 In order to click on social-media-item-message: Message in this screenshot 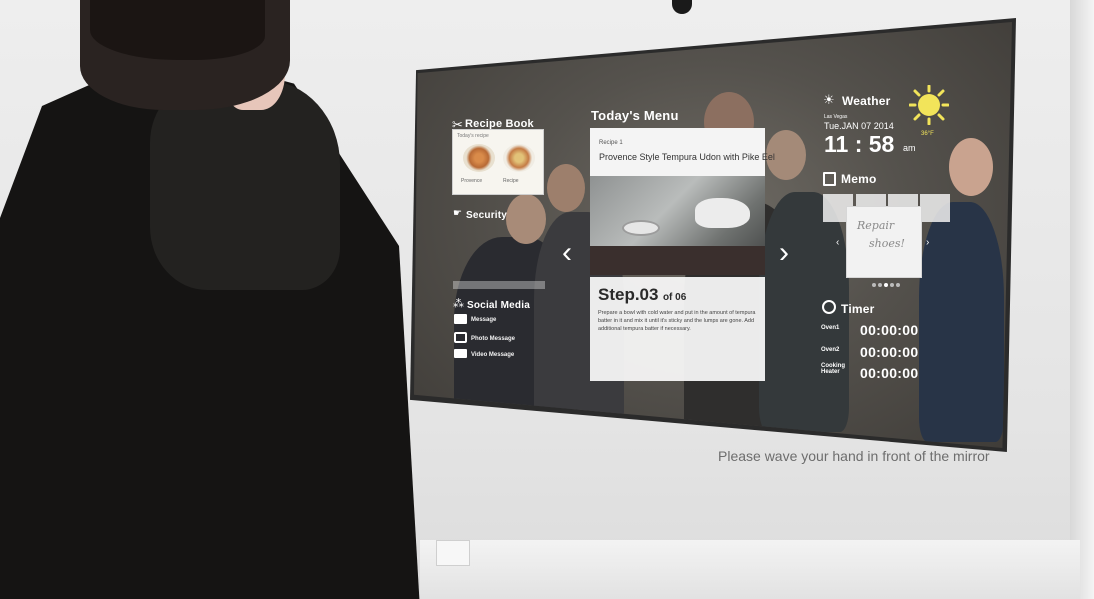, I will do `click(483, 320)`.